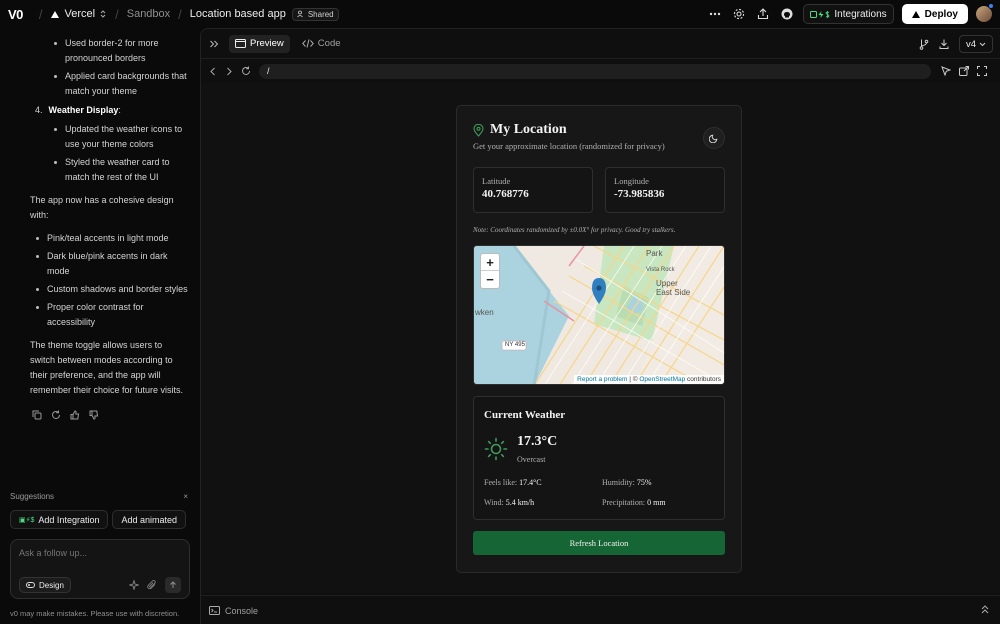  Describe the element at coordinates (970, 44) in the screenshot. I see `version-label: v4` at that location.